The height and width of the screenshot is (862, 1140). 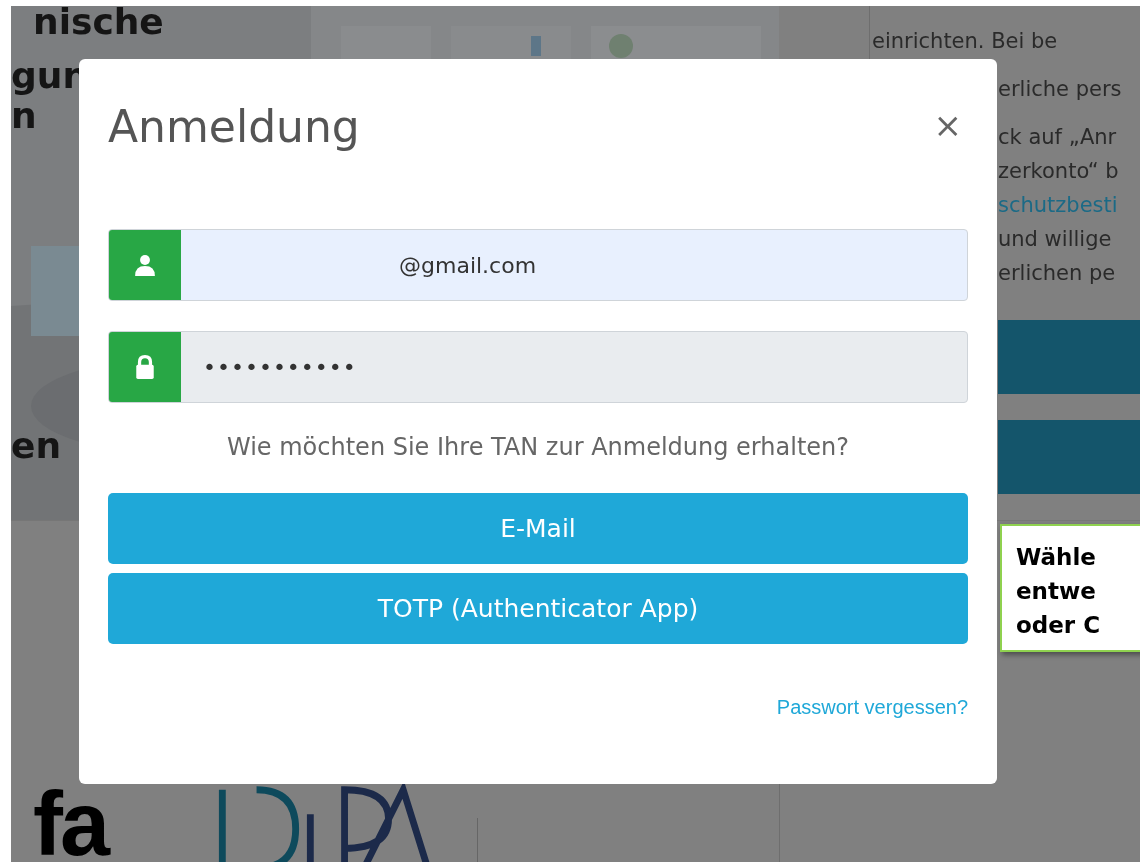 What do you see at coordinates (1056, 557) in the screenshot?
I see `callout-text: Wähle` at bounding box center [1056, 557].